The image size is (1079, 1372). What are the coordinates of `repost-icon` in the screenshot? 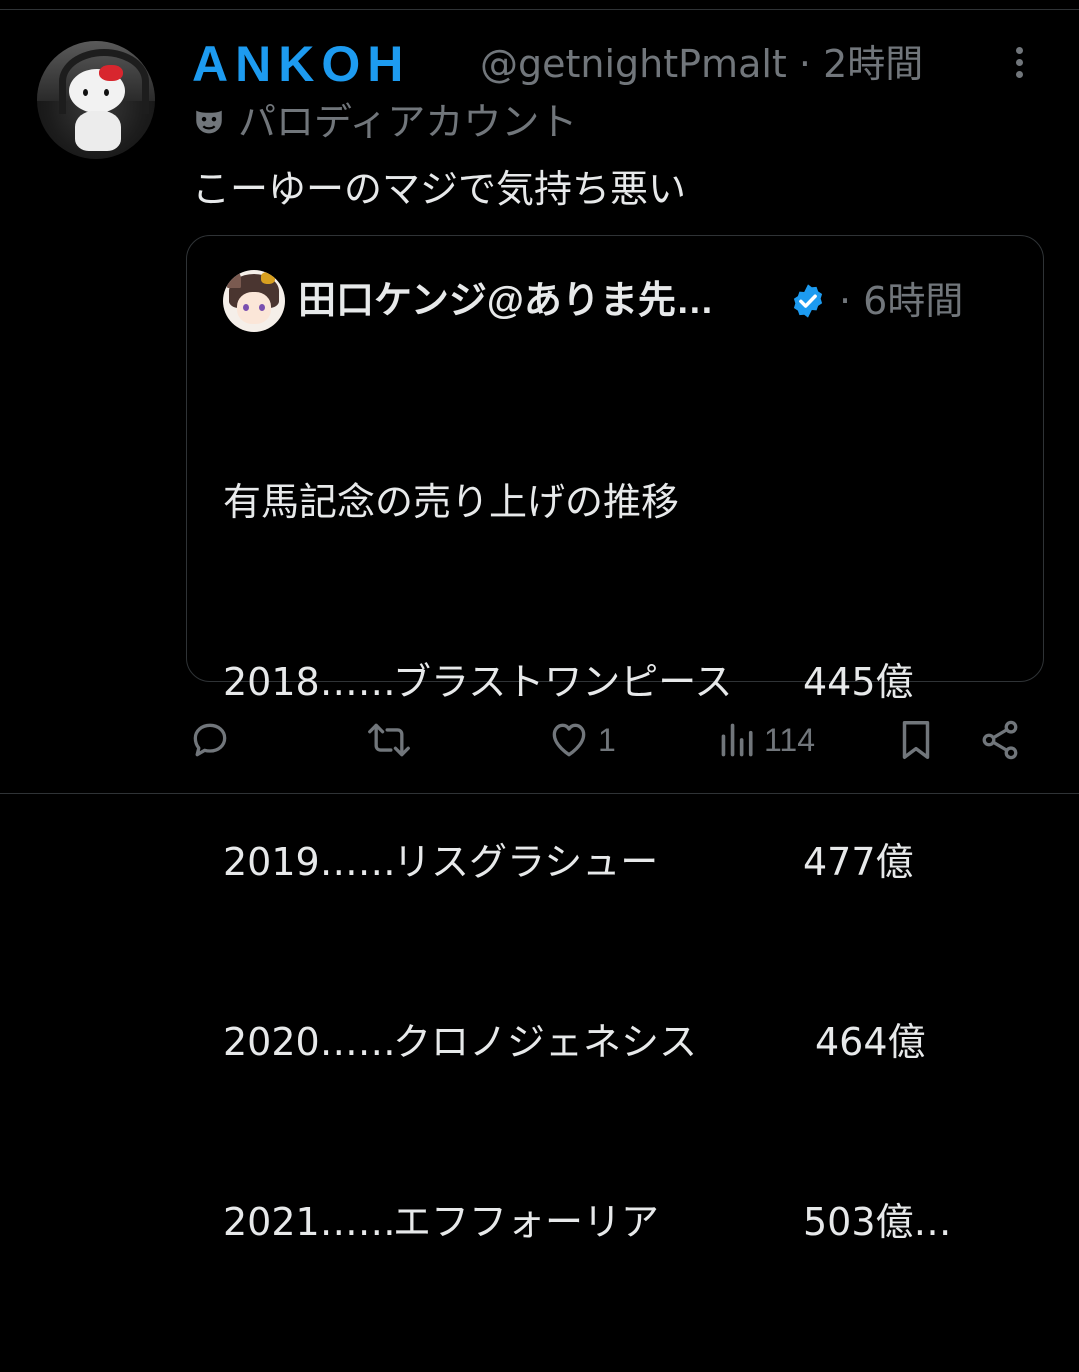 It's located at (389, 740).